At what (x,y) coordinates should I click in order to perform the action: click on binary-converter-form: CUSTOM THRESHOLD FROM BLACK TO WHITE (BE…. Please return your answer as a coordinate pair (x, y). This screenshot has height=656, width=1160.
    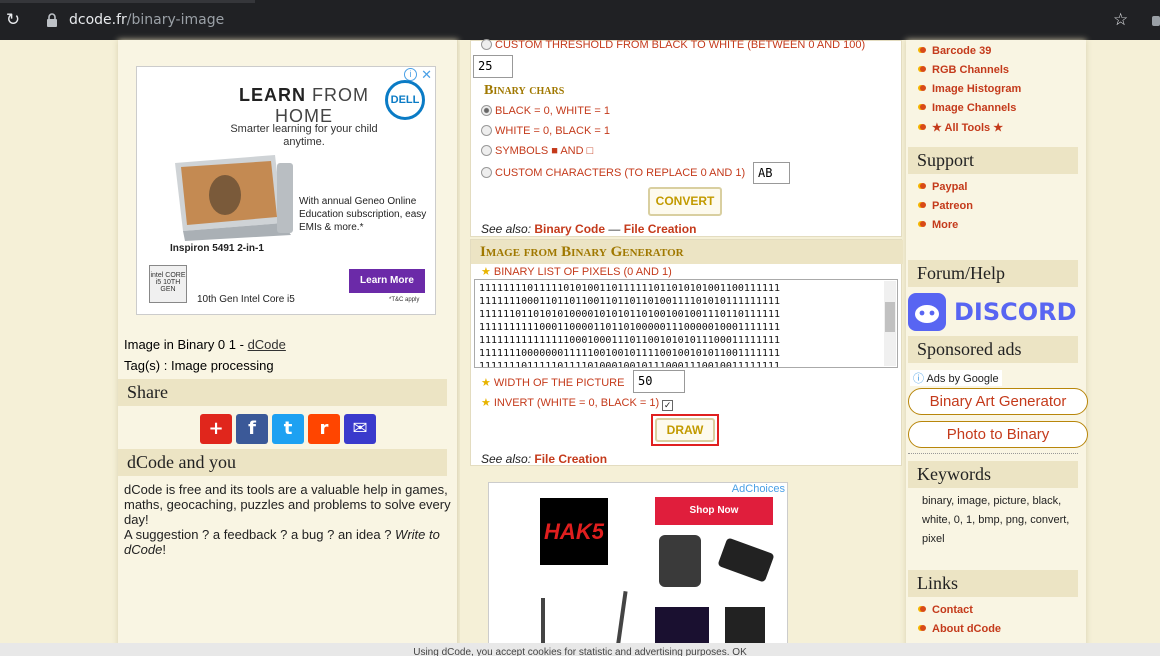
    Looking at the image, I should click on (686, 138).